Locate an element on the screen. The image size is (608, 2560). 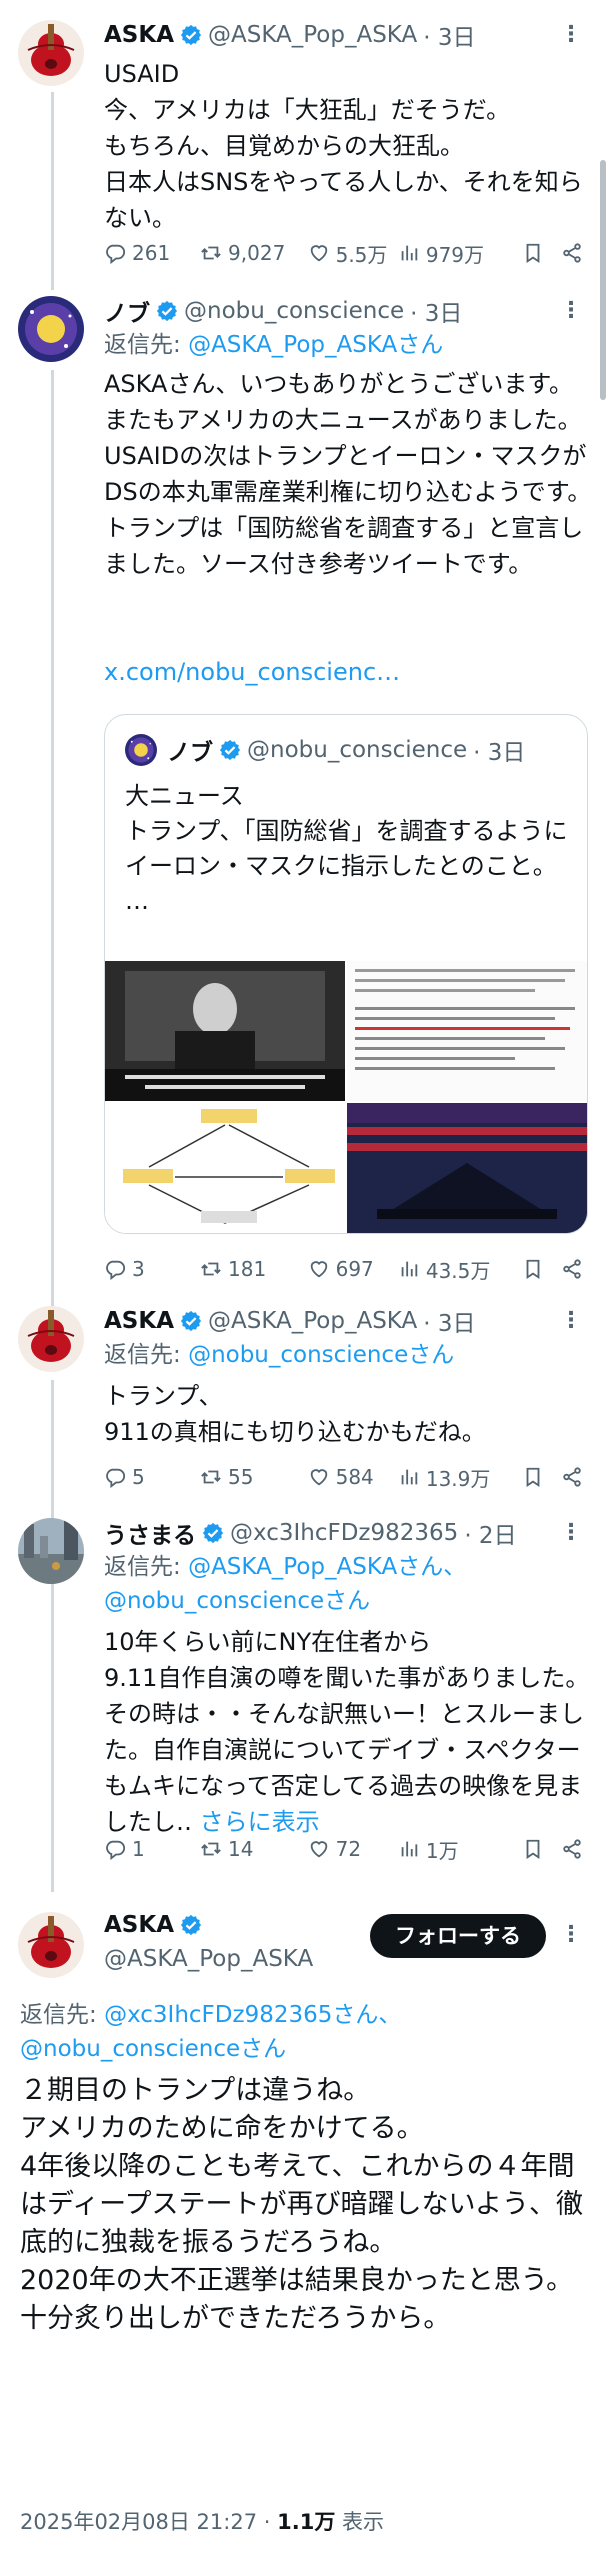
views-button: 979万 is located at coordinates (454, 253).